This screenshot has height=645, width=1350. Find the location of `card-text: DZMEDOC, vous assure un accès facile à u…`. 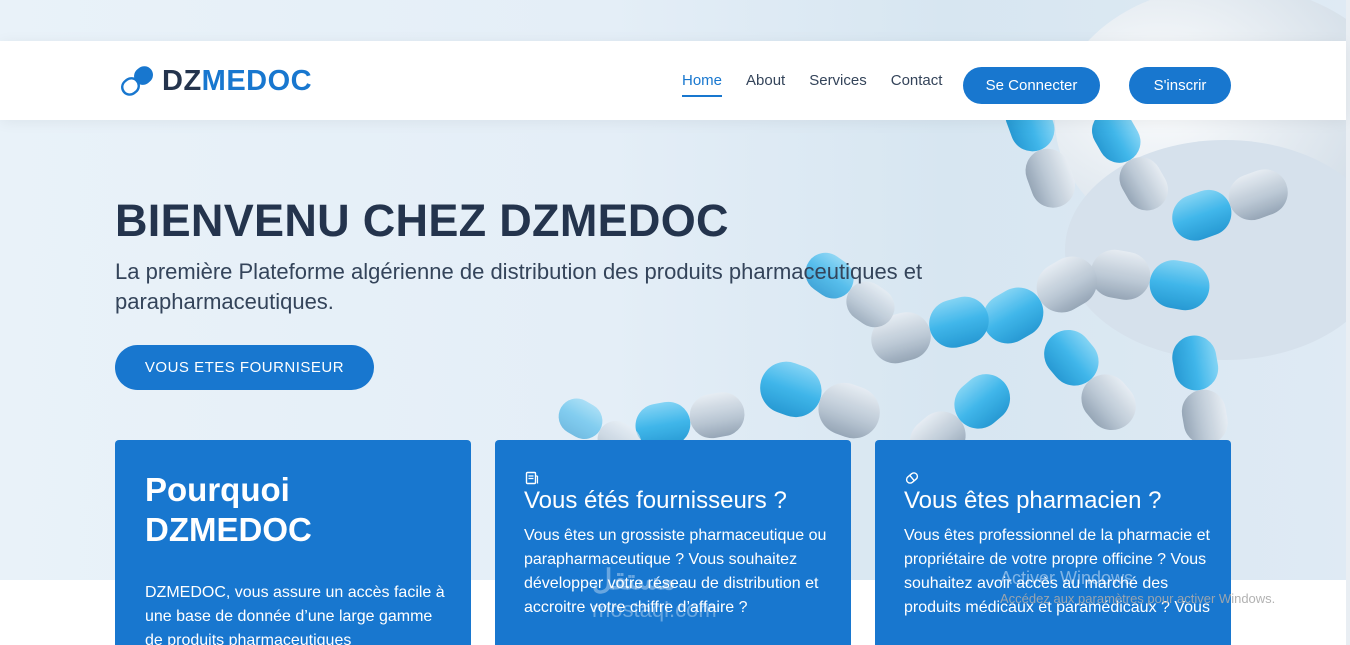

card-text: DZMEDOC, vous assure un accès facile à u… is located at coordinates (295, 614).